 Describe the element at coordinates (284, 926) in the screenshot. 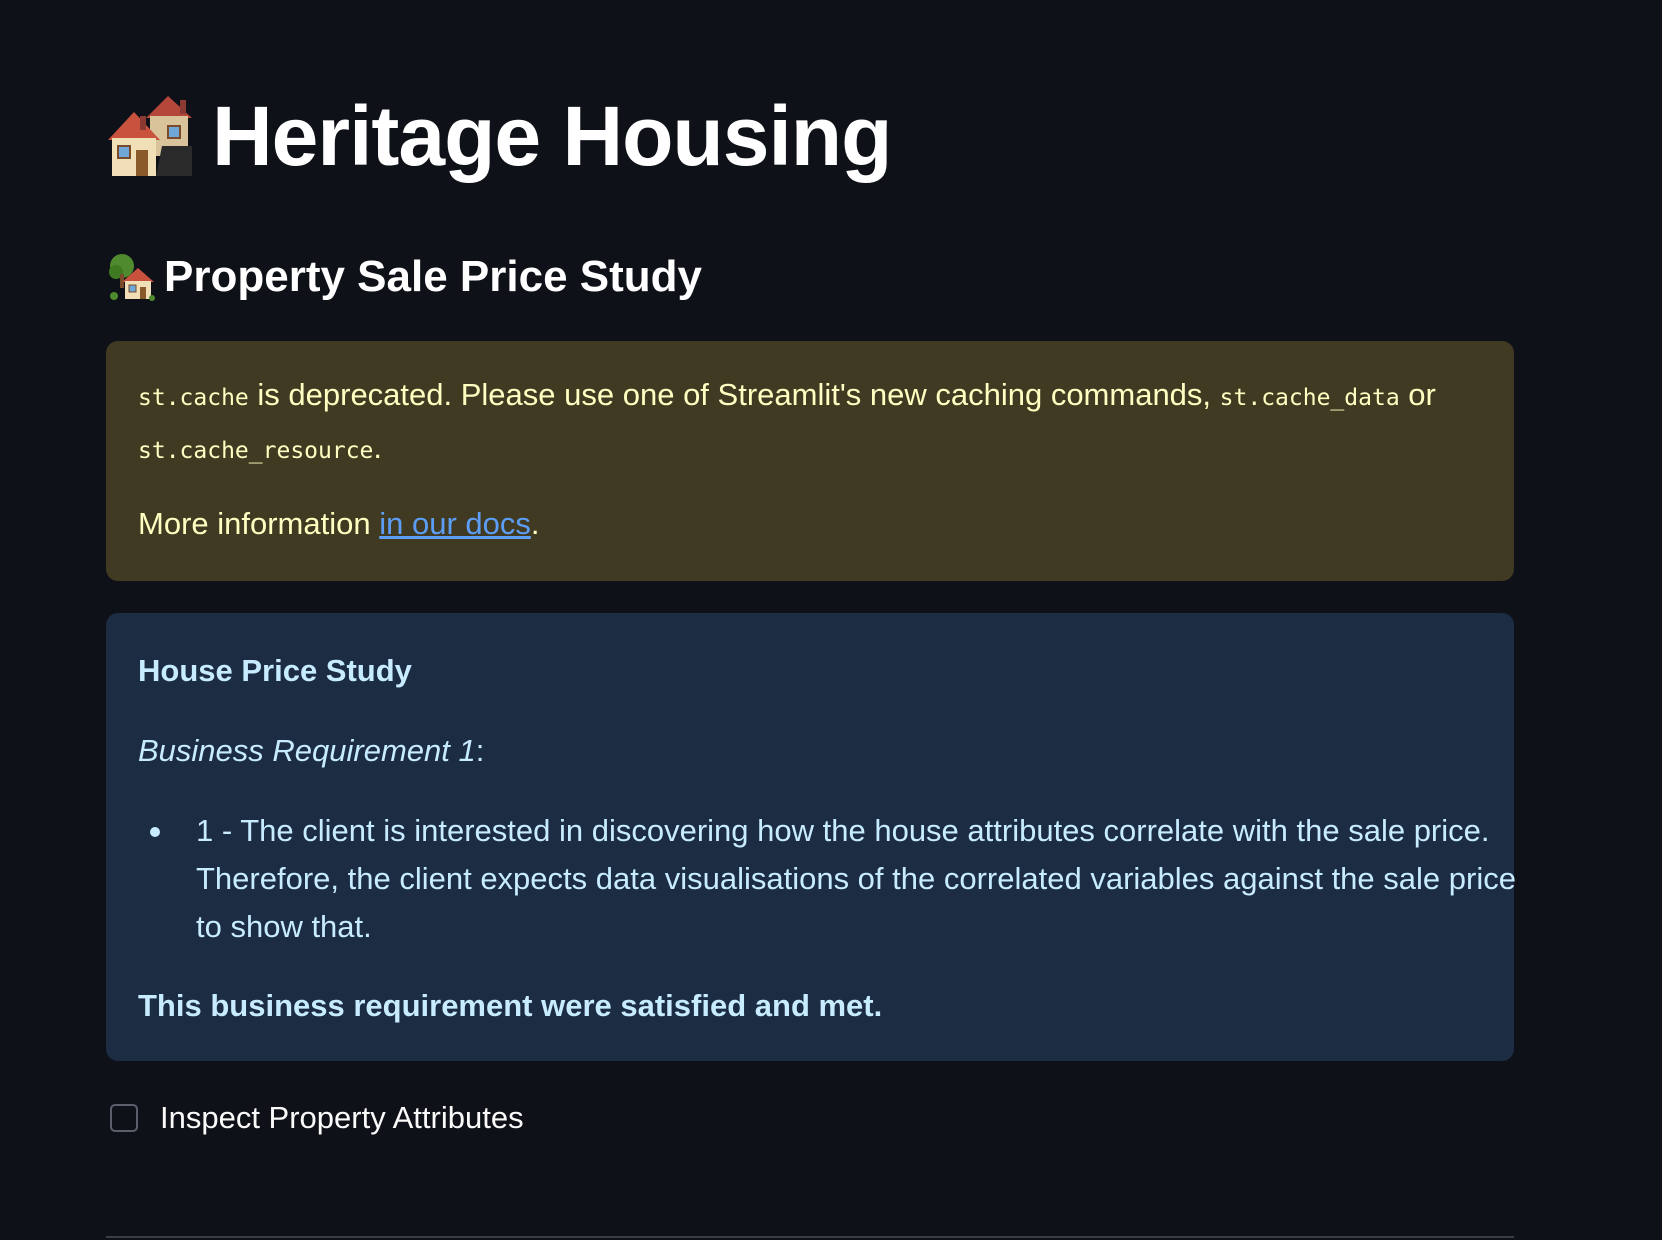

I see `bullet-line-3: to show that.` at that location.